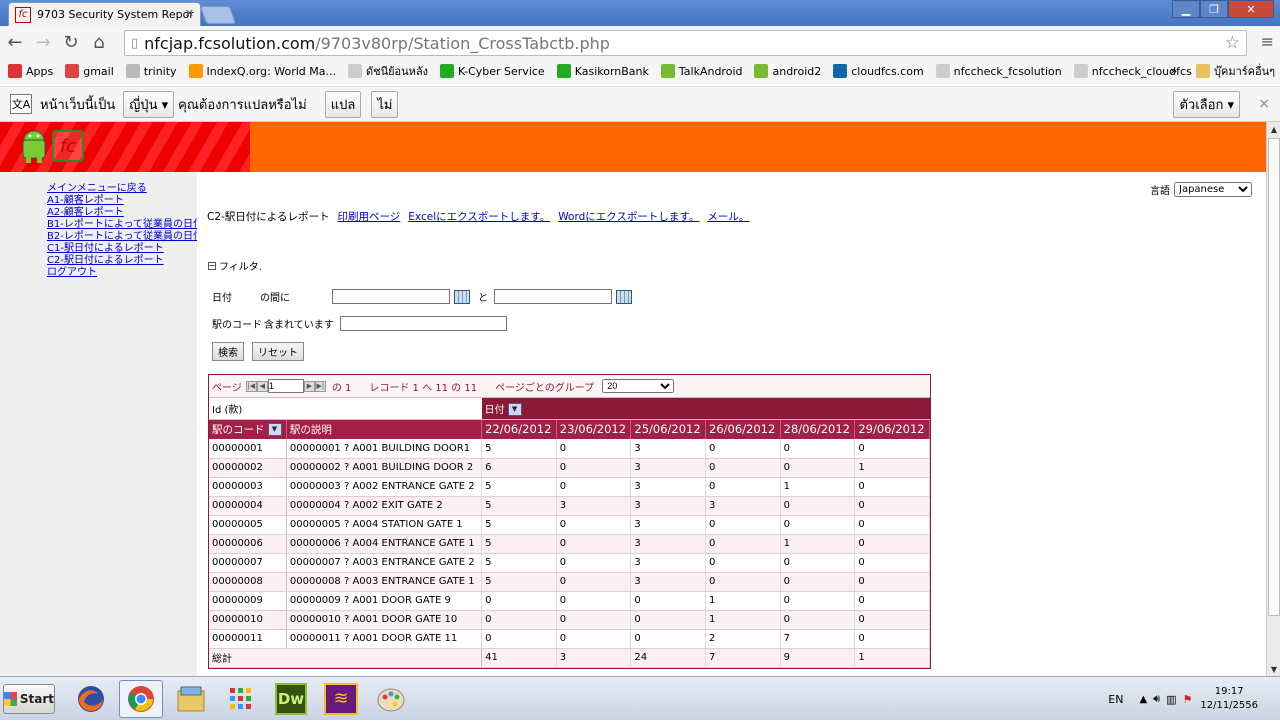 This screenshot has width=1280, height=721. I want to click on input-language: EN, so click(1115, 699).